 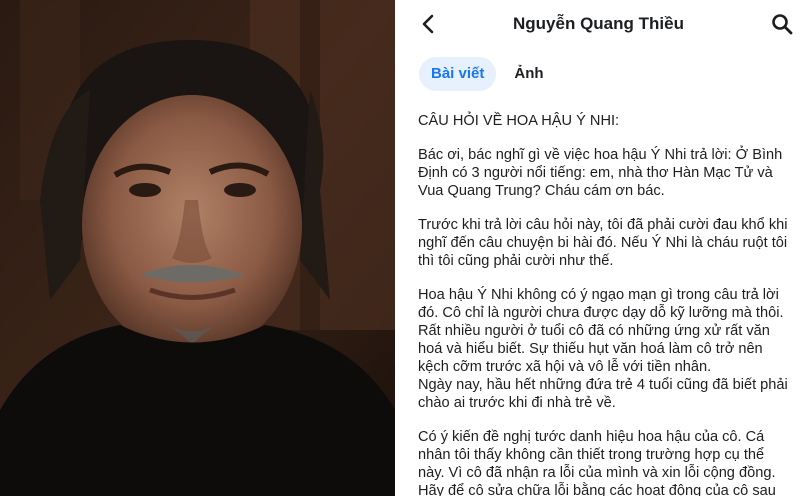 What do you see at coordinates (519, 121) in the screenshot?
I see `post-heading: CÂU HỎI VỀ HOA HẬU Ý NHI:` at bounding box center [519, 121].